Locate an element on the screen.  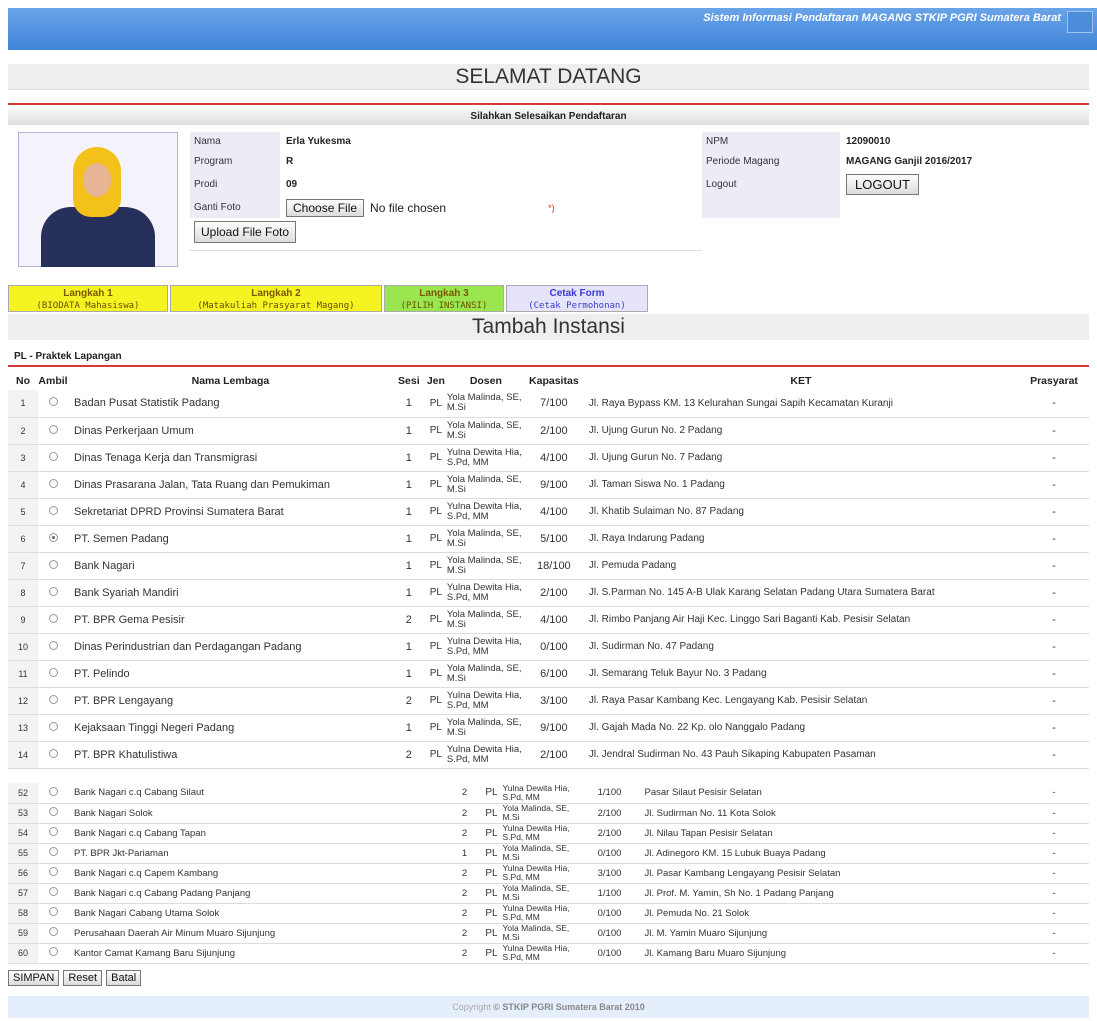
reset-button: Reset is located at coordinates (83, 978).